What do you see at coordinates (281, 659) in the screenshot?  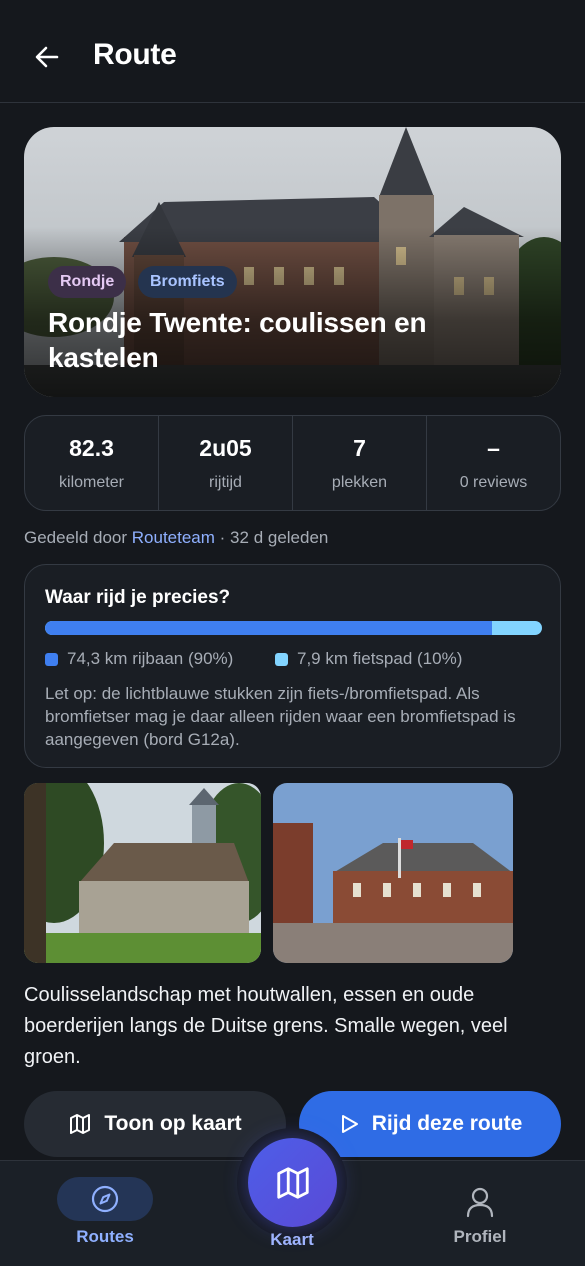 I see `legend-path-swatch` at bounding box center [281, 659].